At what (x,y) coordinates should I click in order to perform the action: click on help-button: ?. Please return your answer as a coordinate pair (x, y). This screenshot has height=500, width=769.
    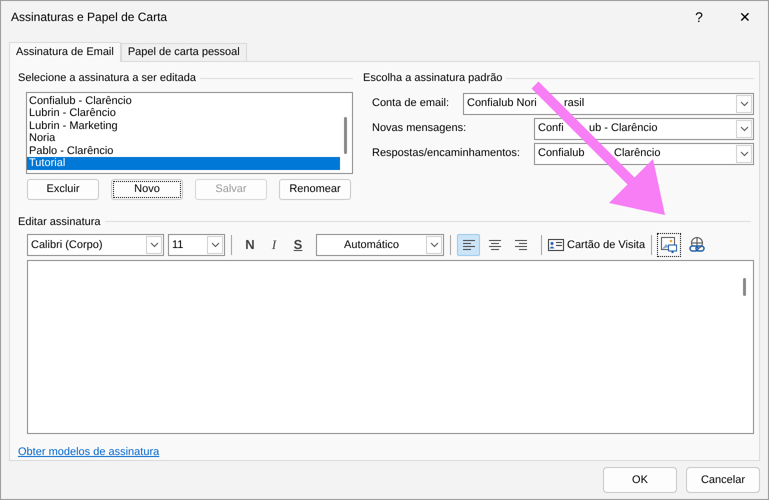
    Looking at the image, I should click on (699, 17).